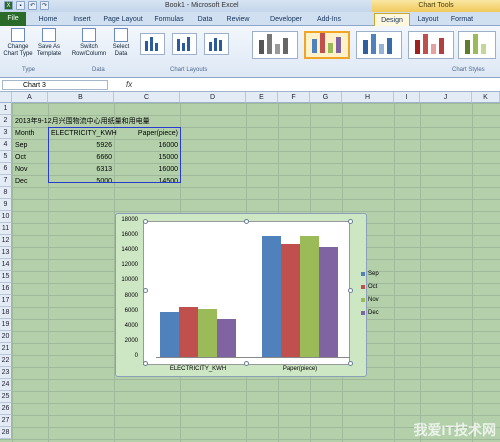 This screenshot has height=442, width=500. I want to click on column-header-b: B, so click(81, 97).